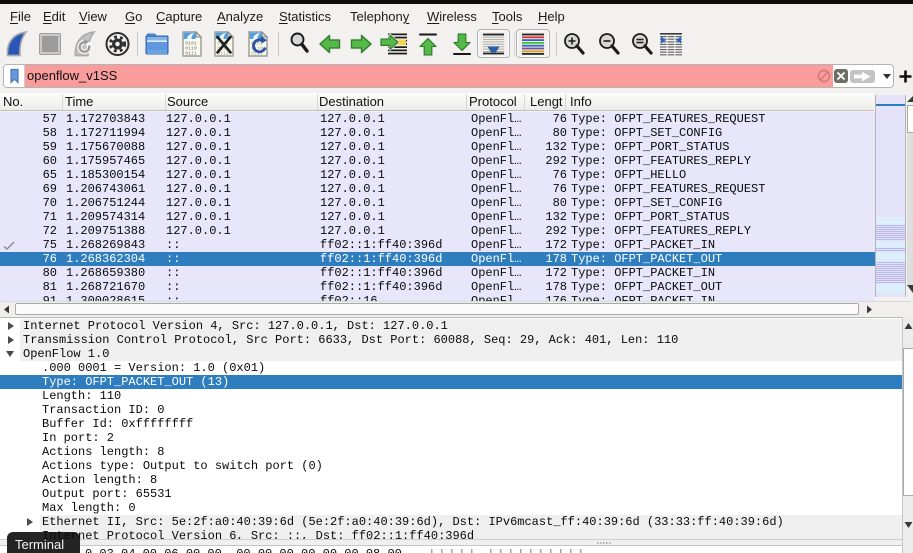 The width and height of the screenshot is (913, 553). I want to click on svg-text: 0111, so click(191, 54).